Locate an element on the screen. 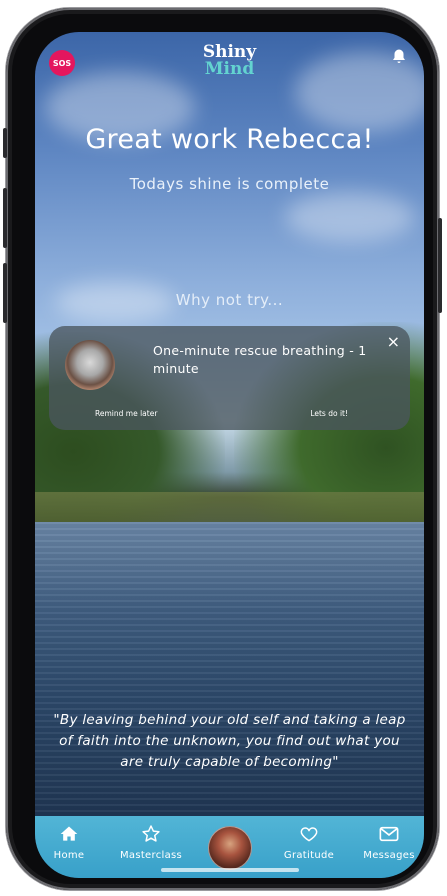 Image resolution: width=447 pixels, height=896 pixels. tab-gratitude-label: Gratitude is located at coordinates (309, 855).